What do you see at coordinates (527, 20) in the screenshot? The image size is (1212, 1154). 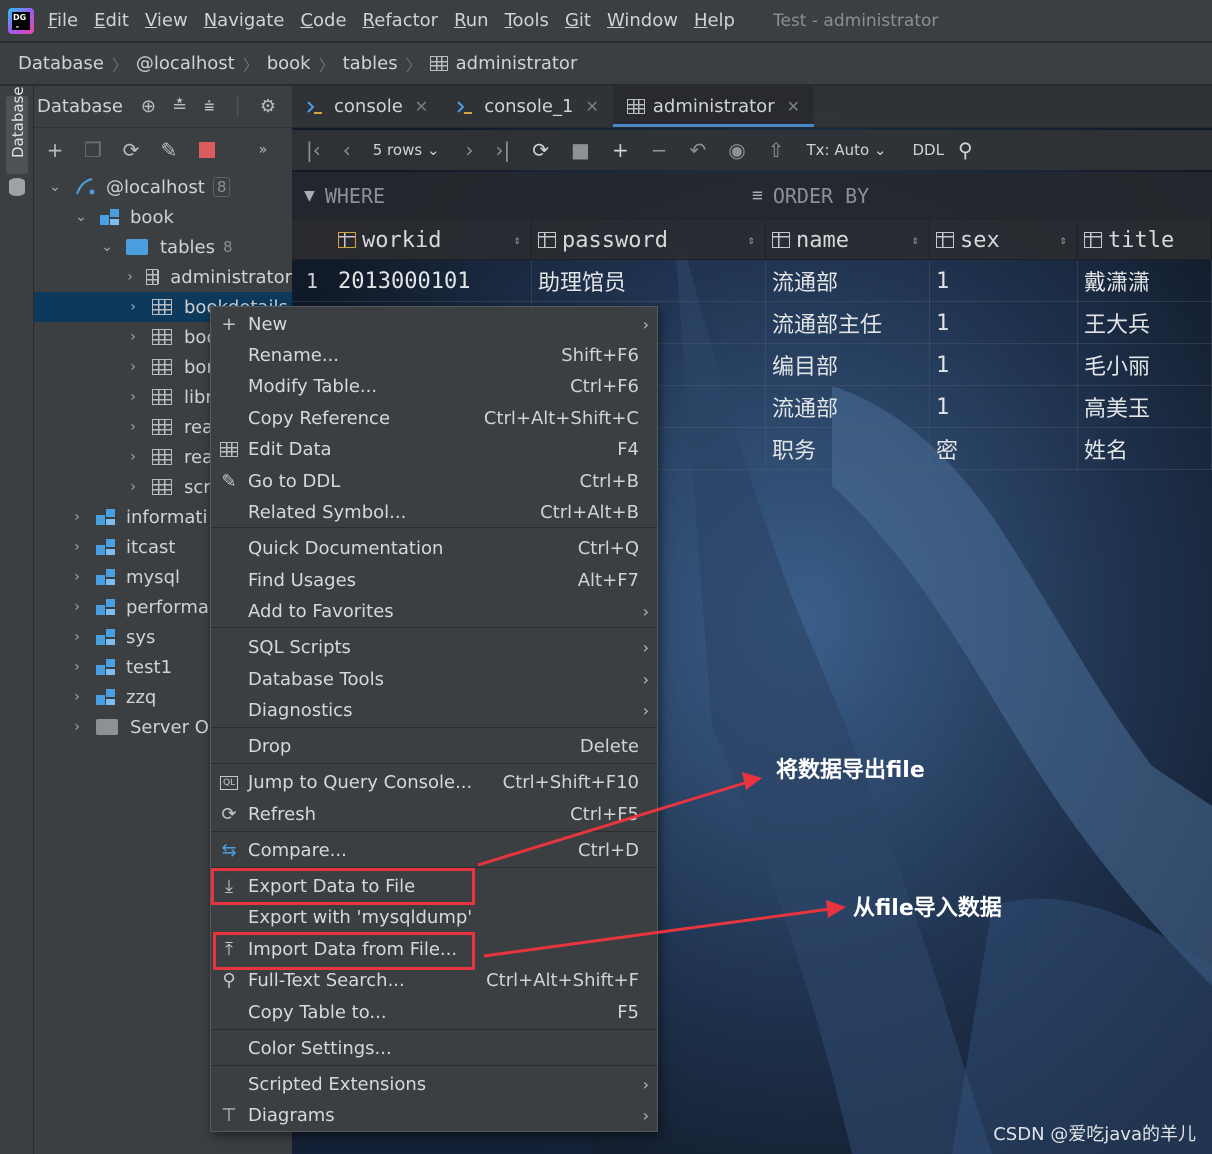 I see `menu-tools: Tools` at bounding box center [527, 20].